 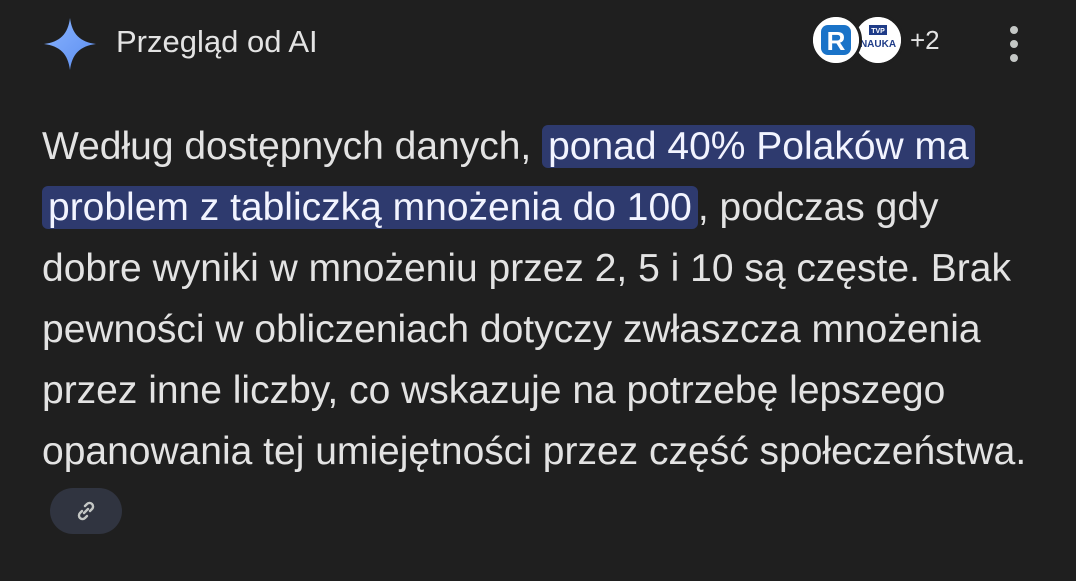 I want to click on link-icon, so click(x=86, y=510).